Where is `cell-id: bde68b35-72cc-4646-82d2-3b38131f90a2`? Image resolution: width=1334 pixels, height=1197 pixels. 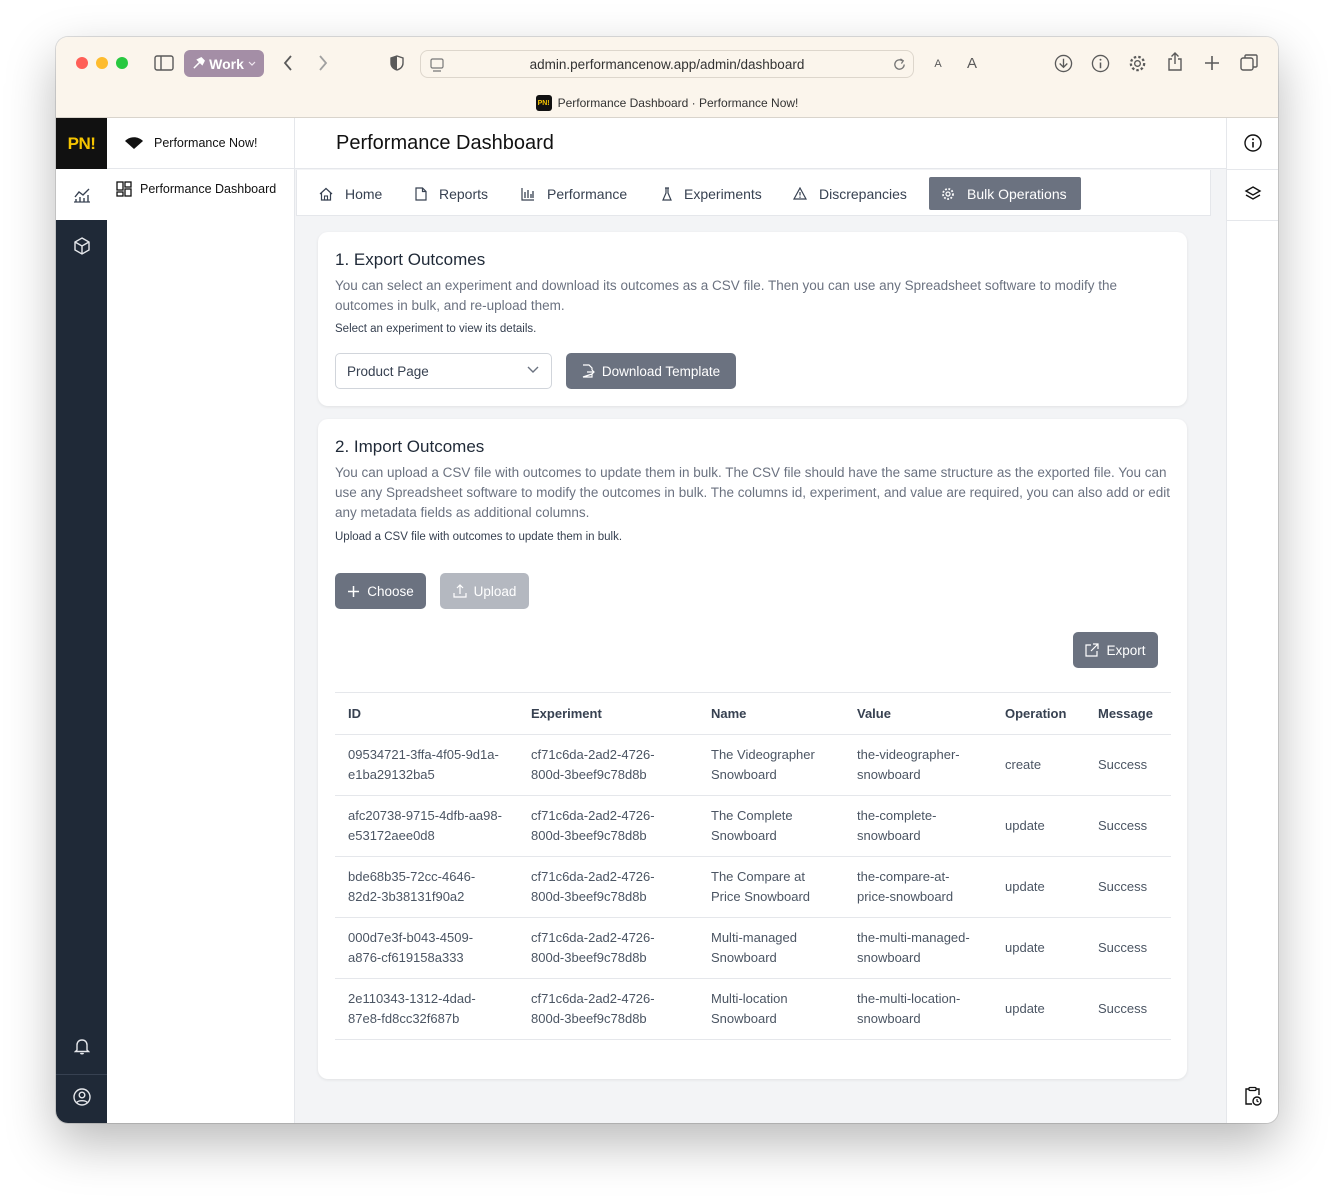
cell-id: bde68b35-72cc-4646-82d2-3b38131f90a2 is located at coordinates (426, 887).